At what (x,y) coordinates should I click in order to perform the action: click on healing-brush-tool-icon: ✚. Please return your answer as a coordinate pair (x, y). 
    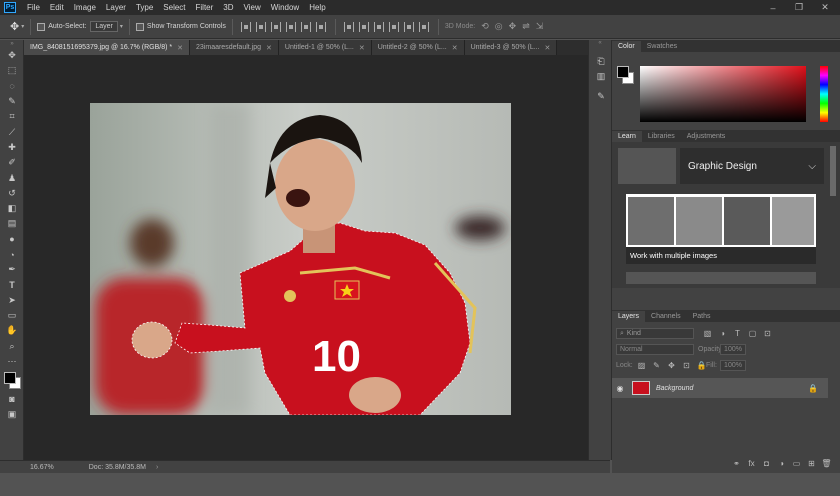
    Looking at the image, I should click on (12, 147).